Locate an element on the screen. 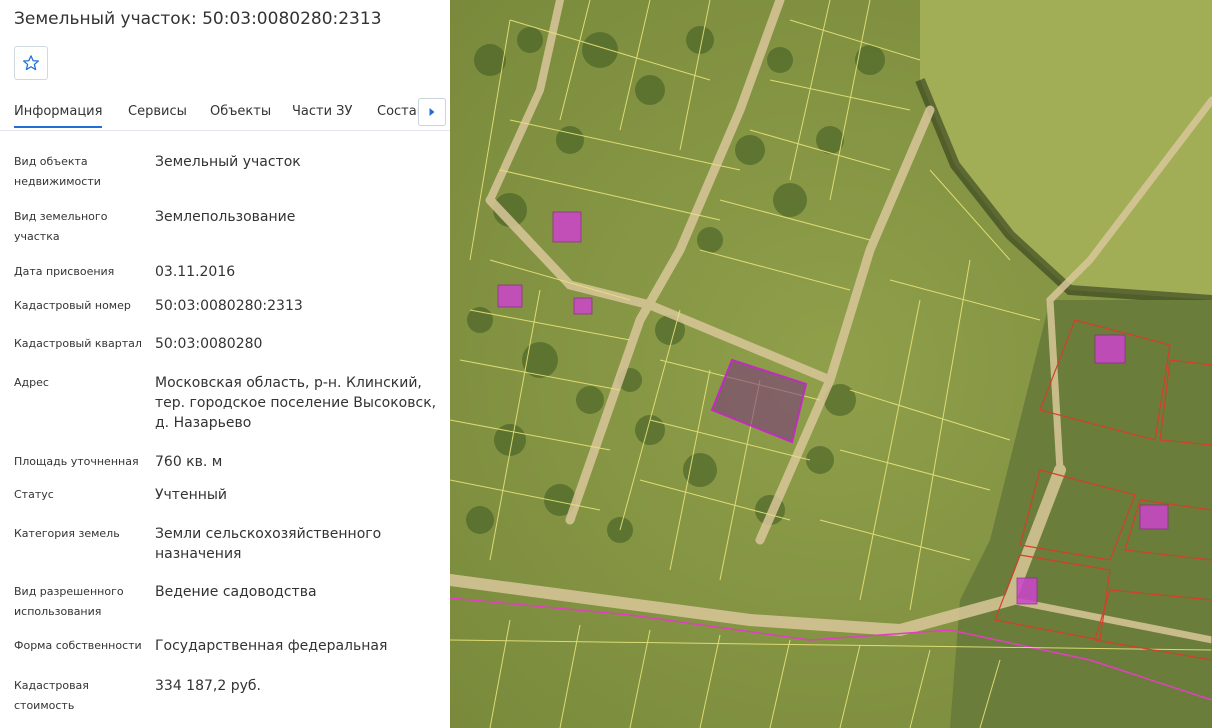  field-value: Учтенный is located at coordinates (191, 495).